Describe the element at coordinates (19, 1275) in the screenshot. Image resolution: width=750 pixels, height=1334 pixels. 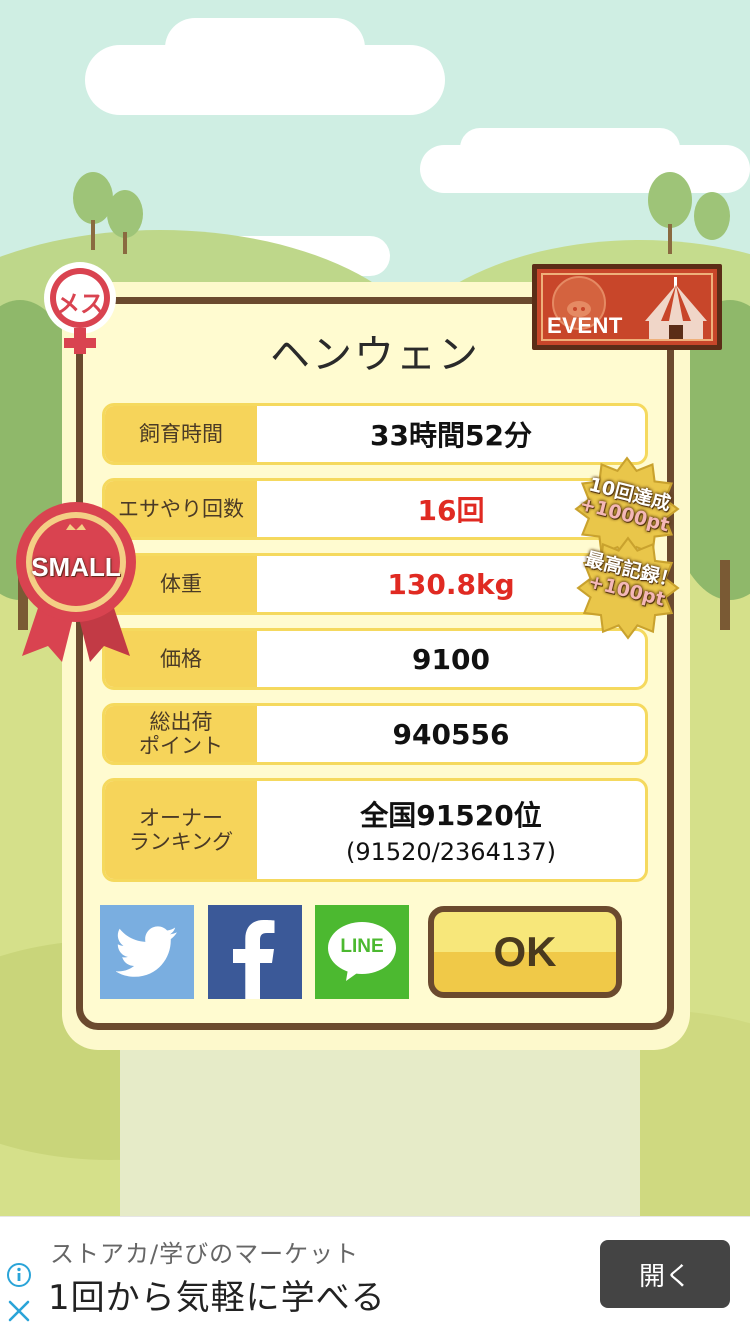
I see `info-icon` at that location.